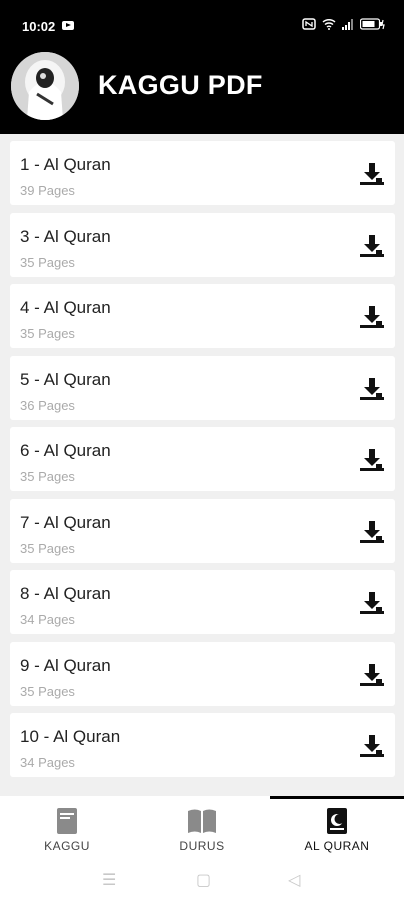 The width and height of the screenshot is (404, 900). I want to click on list-item: 4 - Al Quran 35 Pages, so click(202, 316).